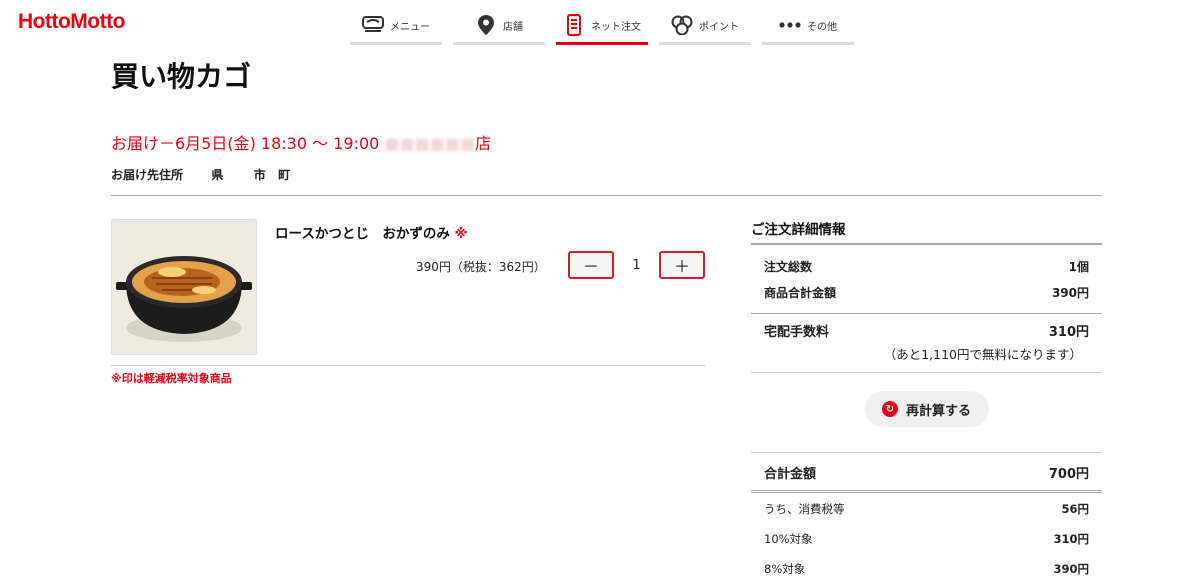 The width and height of the screenshot is (1200, 587). I want to click on product-image, so click(184, 287).